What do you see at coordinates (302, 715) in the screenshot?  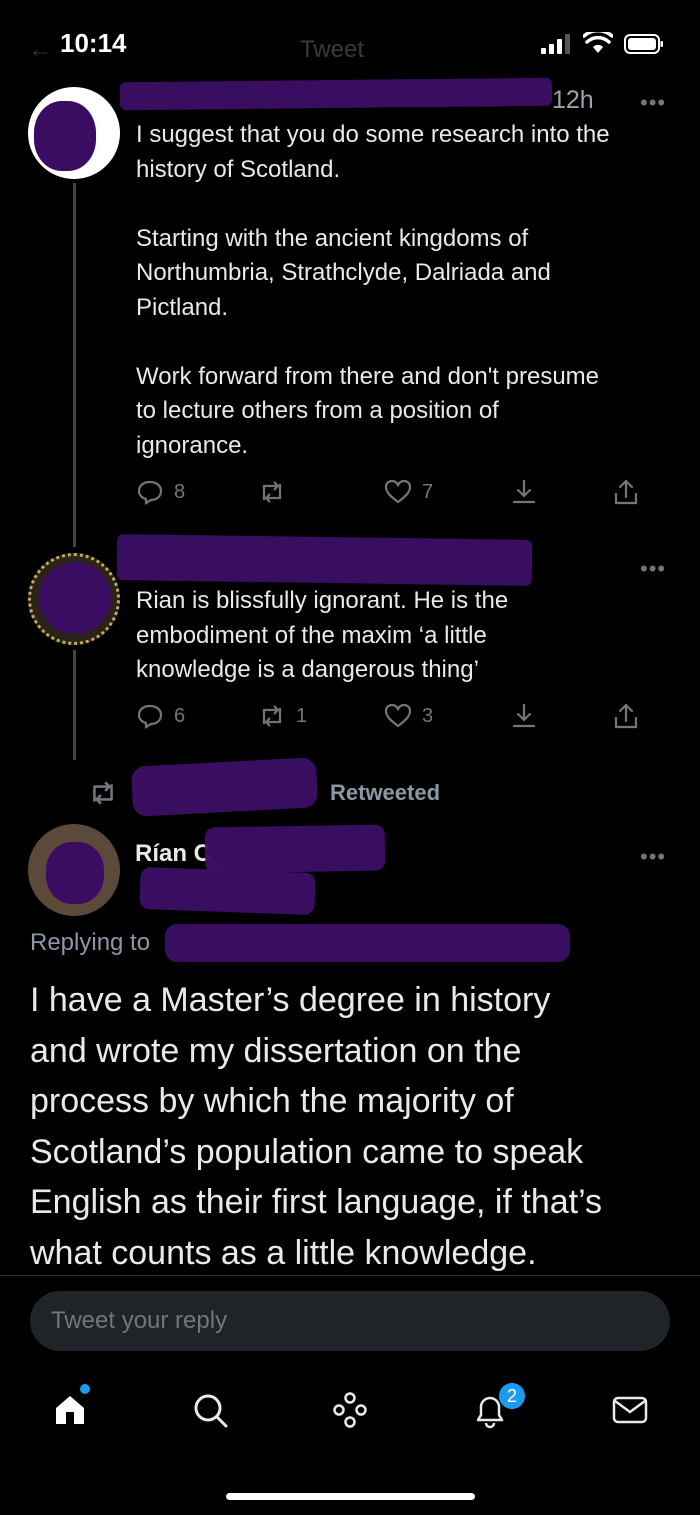 I see `retweet-count: 1` at bounding box center [302, 715].